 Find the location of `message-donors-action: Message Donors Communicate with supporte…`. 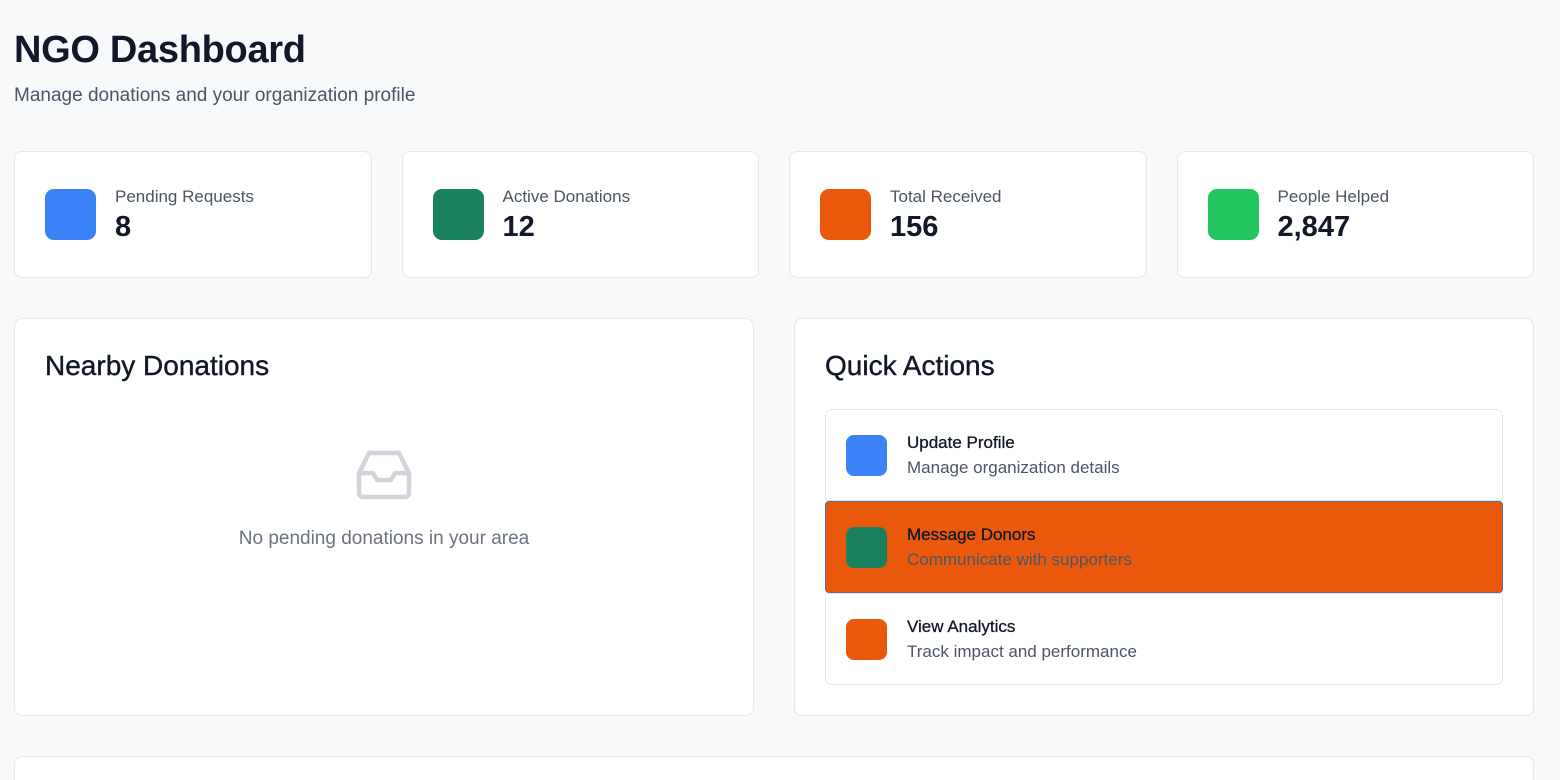

message-donors-action: Message Donors Communicate with supporte… is located at coordinates (1164, 547).